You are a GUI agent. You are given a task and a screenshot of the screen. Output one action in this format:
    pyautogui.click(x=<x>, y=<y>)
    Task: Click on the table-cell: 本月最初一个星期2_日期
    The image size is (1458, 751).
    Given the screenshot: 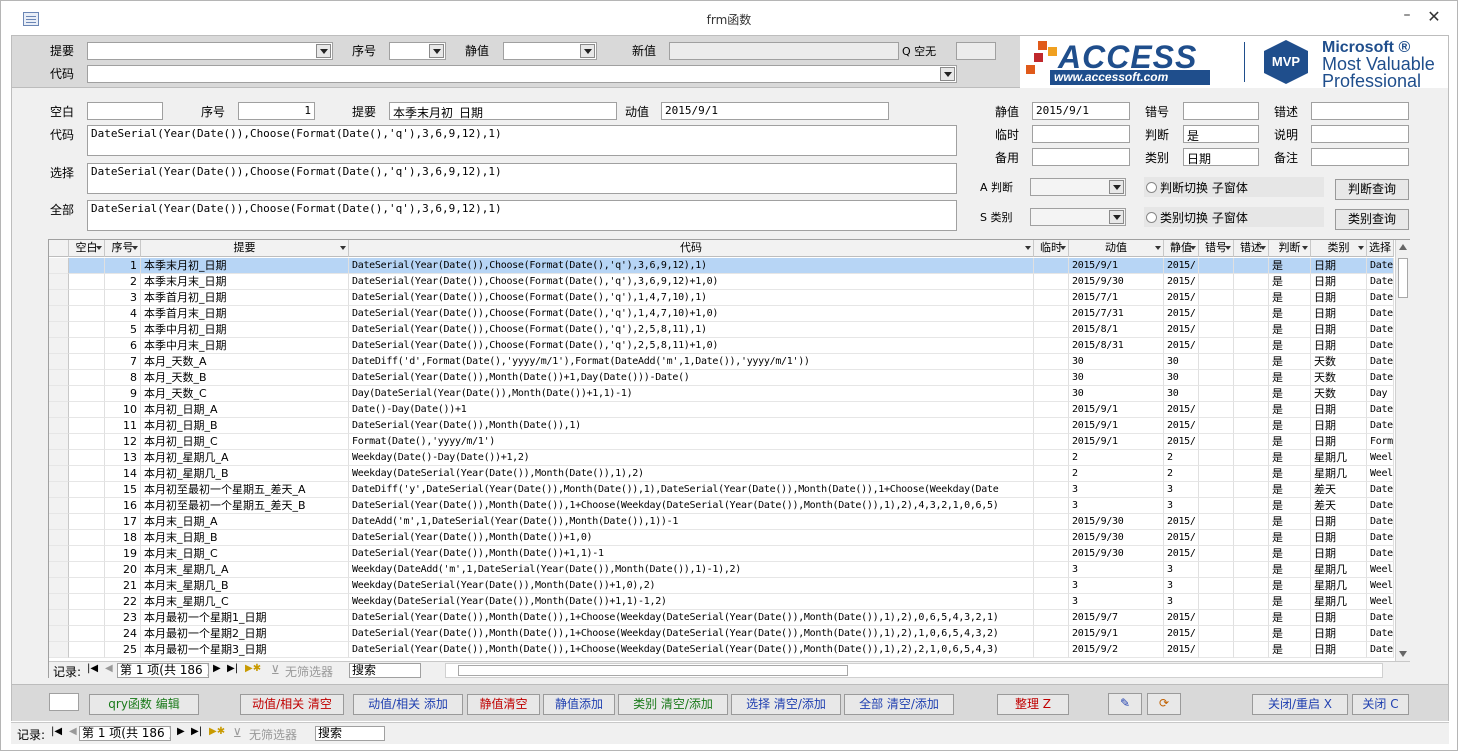 What is the action you would take?
    pyautogui.click(x=245, y=634)
    